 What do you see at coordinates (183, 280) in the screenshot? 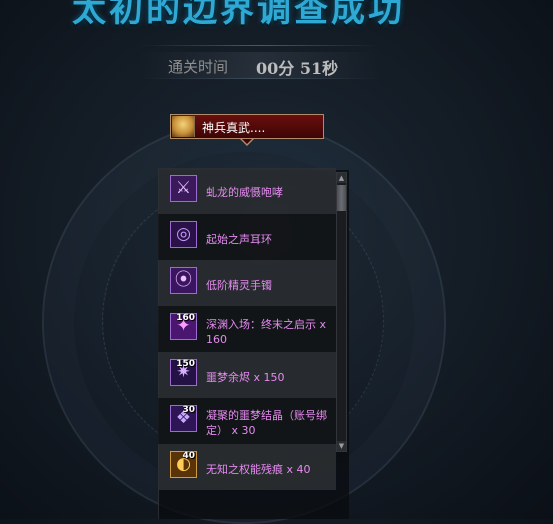
I see `bracelet-icon: ⦿` at bounding box center [183, 280].